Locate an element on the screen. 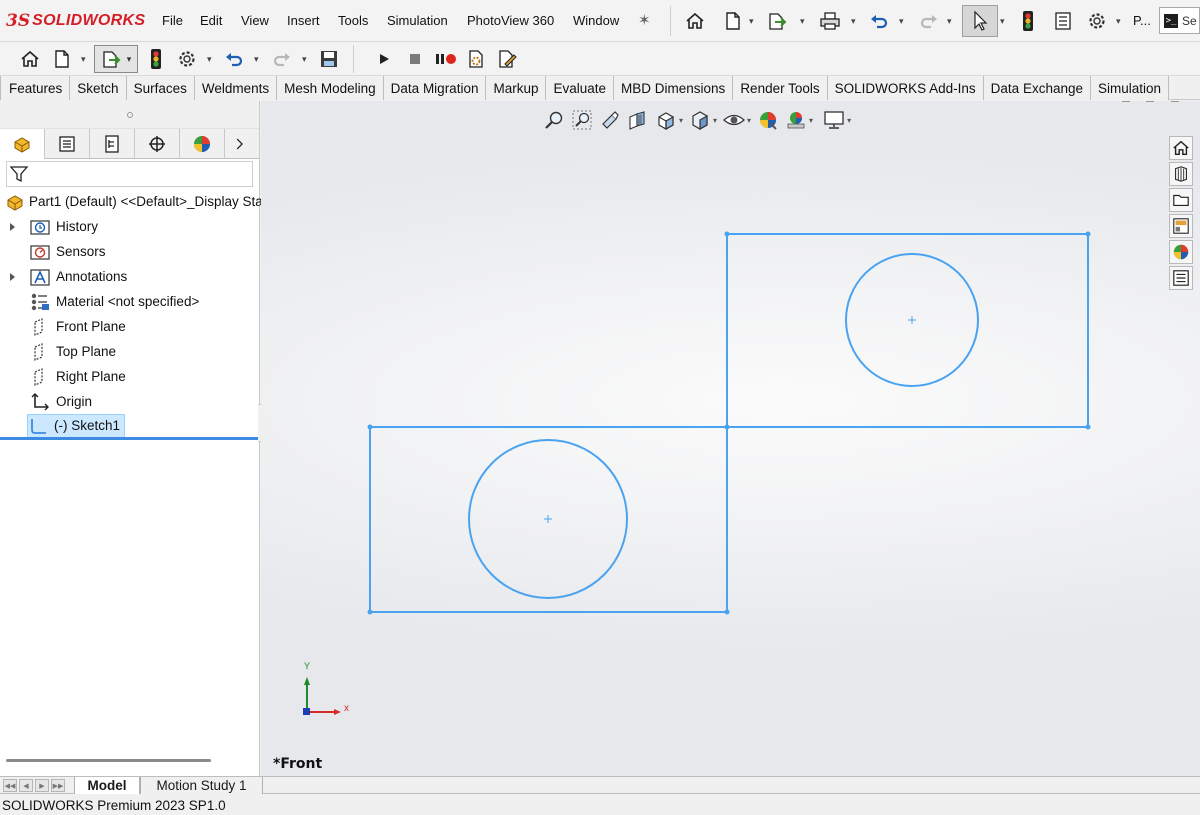  select-cursor-icon is located at coordinates (980, 21).